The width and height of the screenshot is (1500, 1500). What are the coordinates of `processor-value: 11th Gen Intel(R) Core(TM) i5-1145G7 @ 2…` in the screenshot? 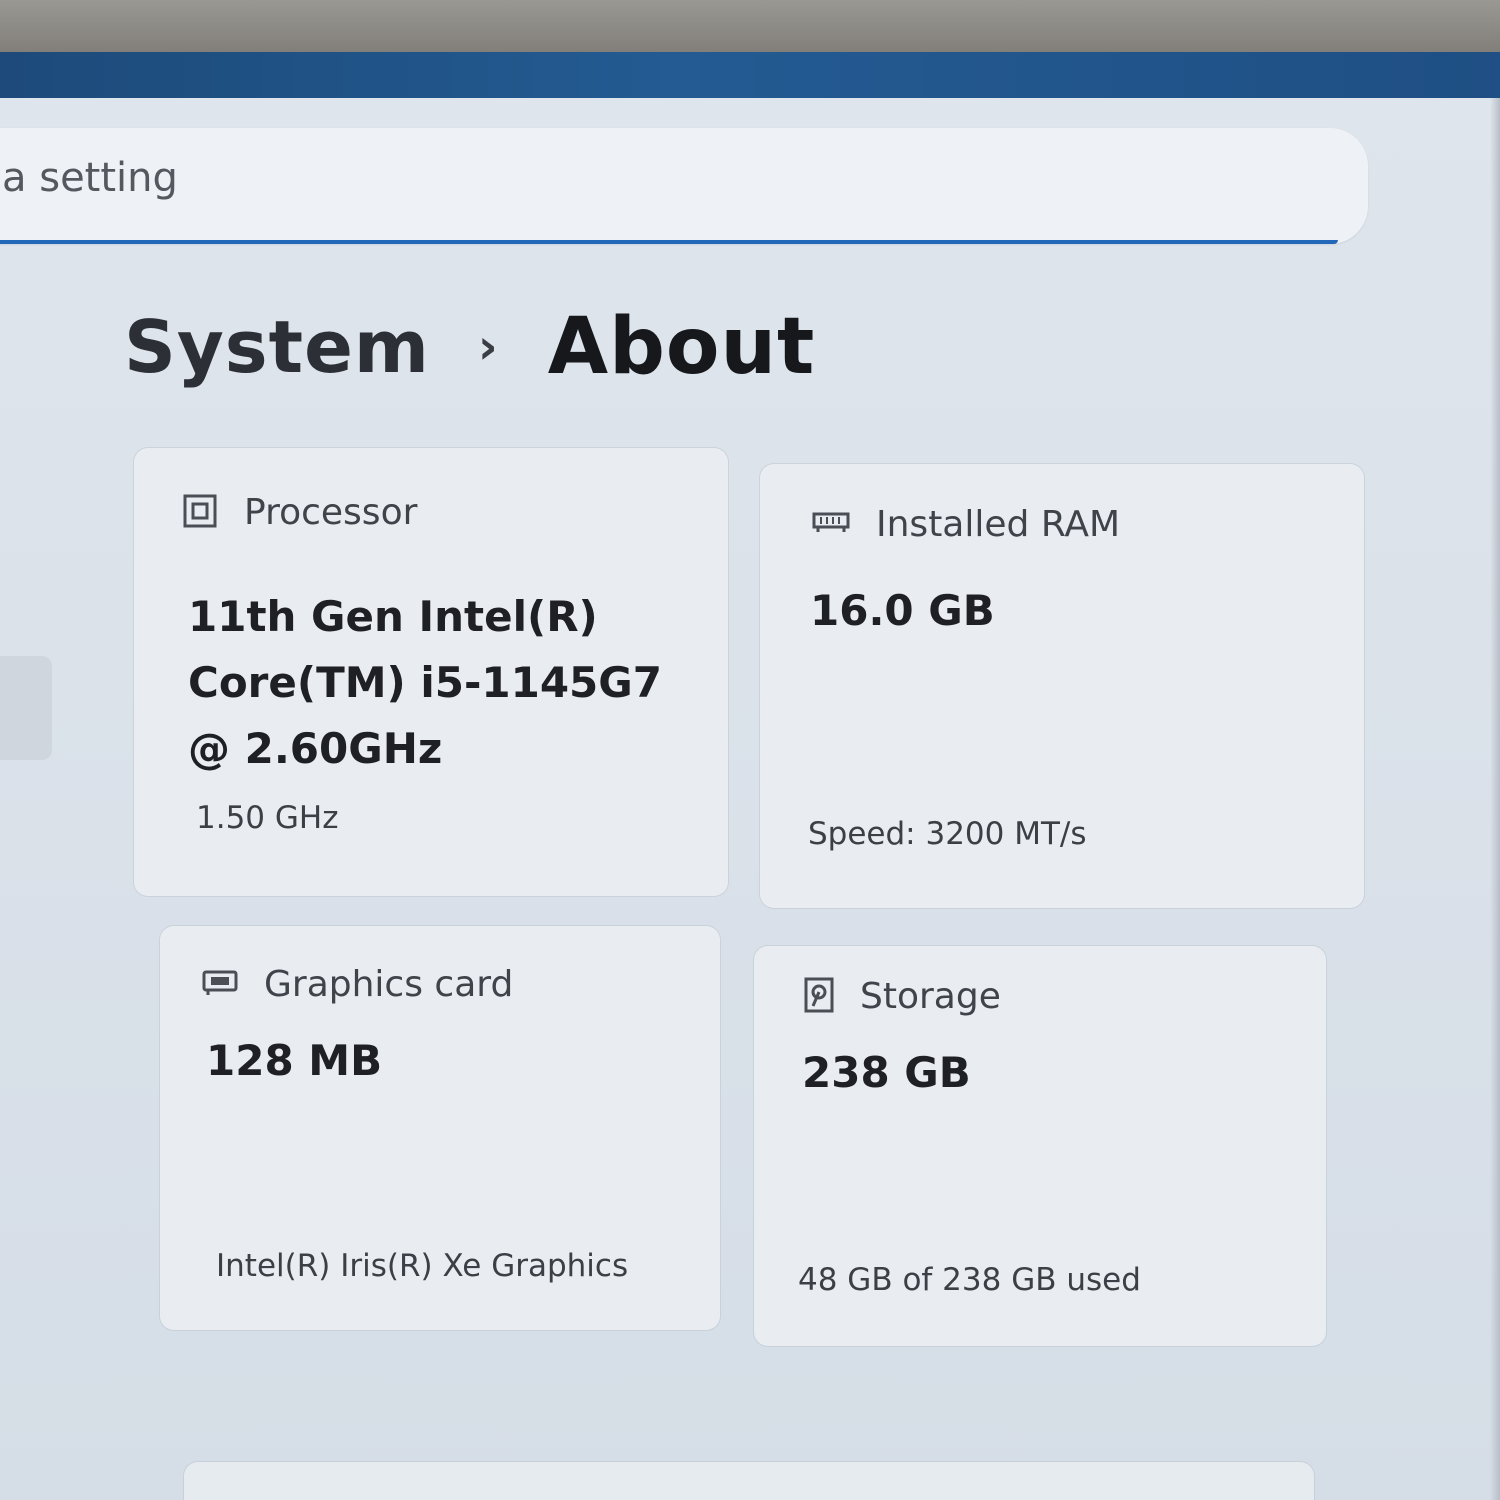 It's located at (425, 682).